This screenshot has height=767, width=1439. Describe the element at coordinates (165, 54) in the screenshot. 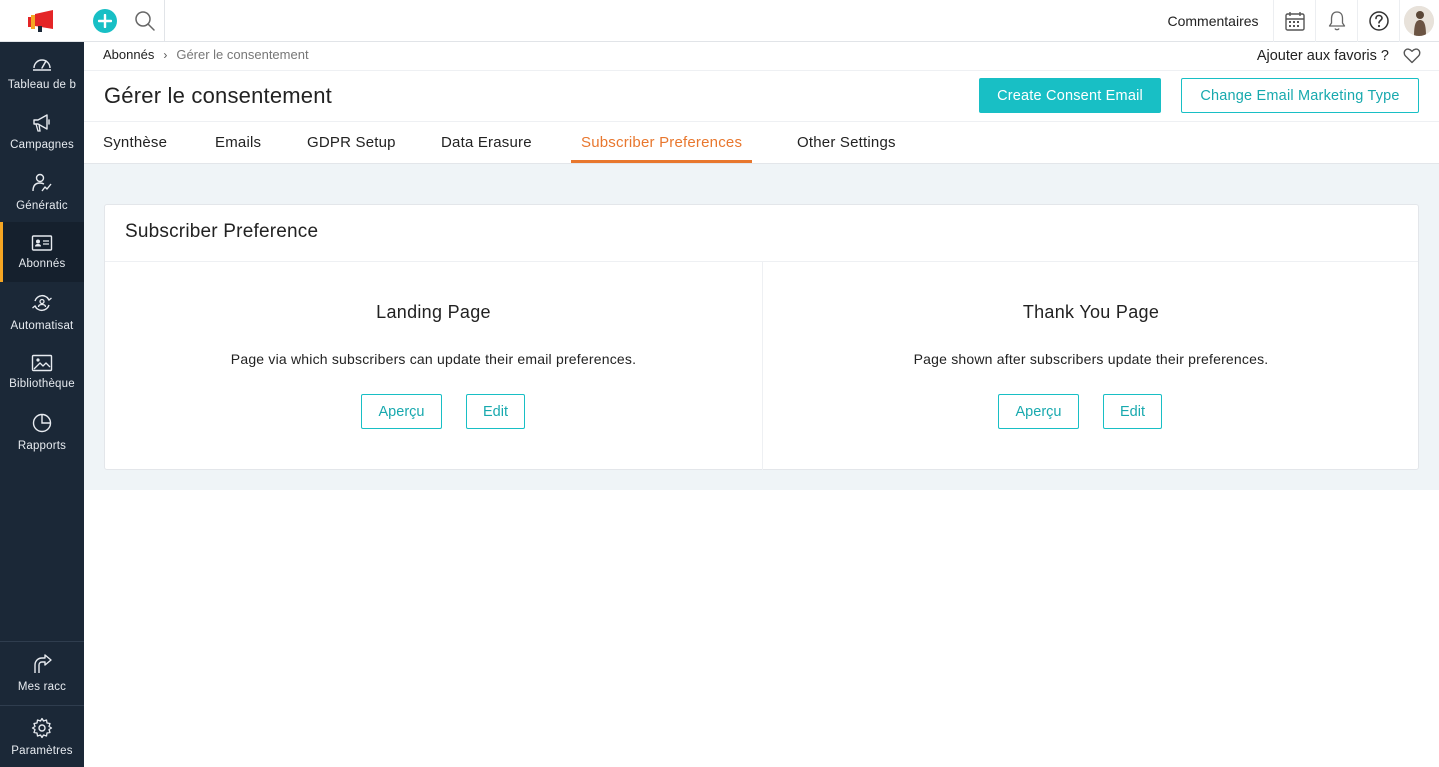

I see `chevron-right-icon: ›` at that location.